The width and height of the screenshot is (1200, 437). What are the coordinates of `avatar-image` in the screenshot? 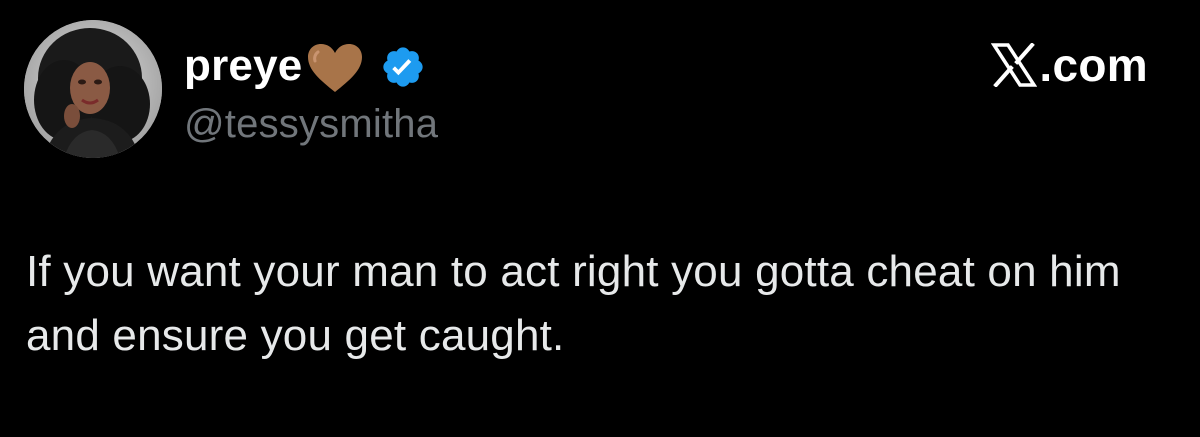 It's located at (93, 89).